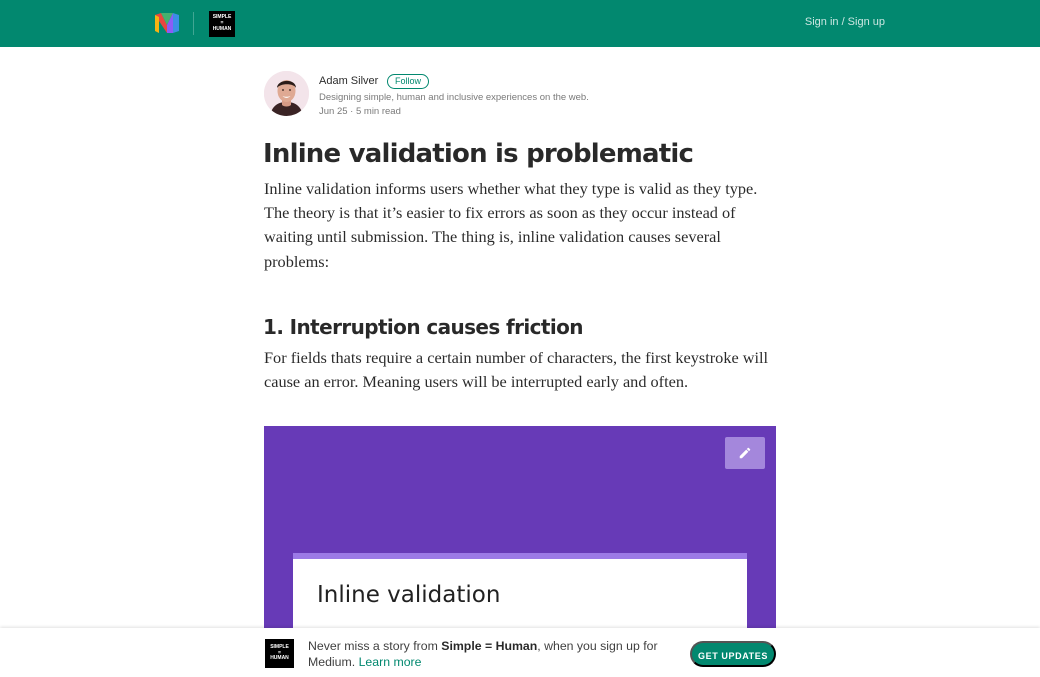 This screenshot has width=1040, height=677. What do you see at coordinates (423, 327) in the screenshot?
I see `section-heading: 1. Interruption causes friction` at bounding box center [423, 327].